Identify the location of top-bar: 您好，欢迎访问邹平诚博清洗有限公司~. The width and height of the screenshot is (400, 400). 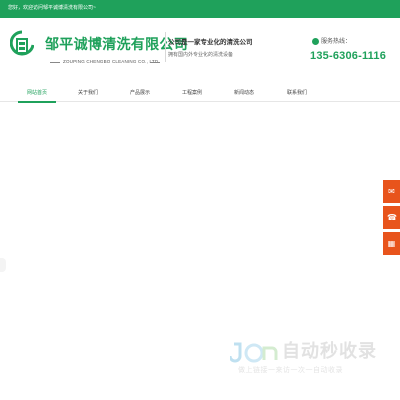
(200, 9).